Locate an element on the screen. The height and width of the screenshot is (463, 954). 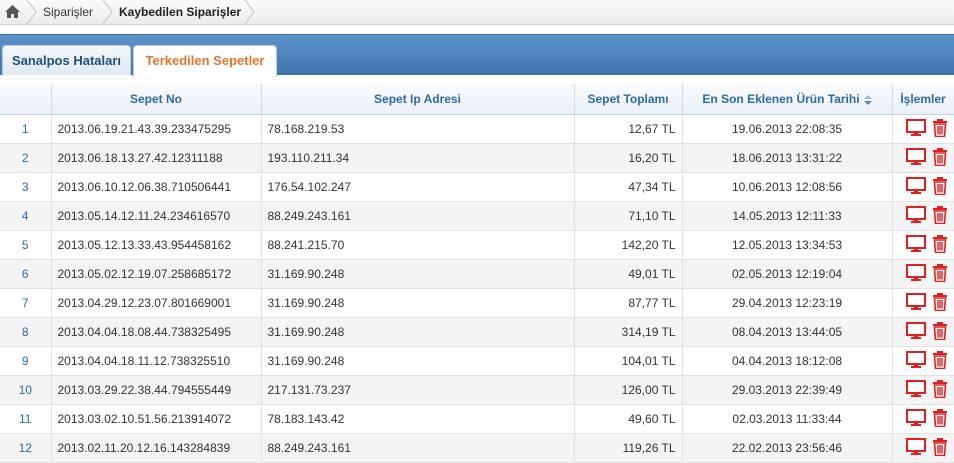
sepet-no-cell: 2013.04.04.18.08.44.738325495 is located at coordinates (156, 332).